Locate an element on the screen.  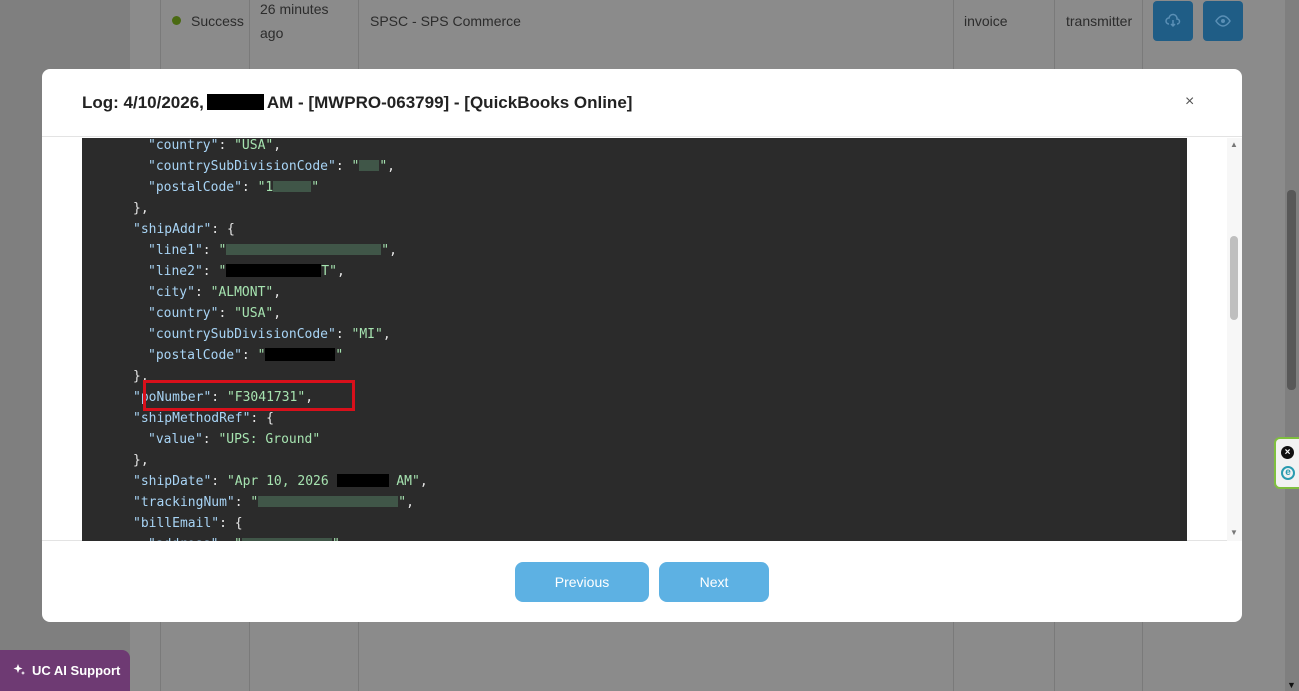
next-button: Next is located at coordinates (714, 582).